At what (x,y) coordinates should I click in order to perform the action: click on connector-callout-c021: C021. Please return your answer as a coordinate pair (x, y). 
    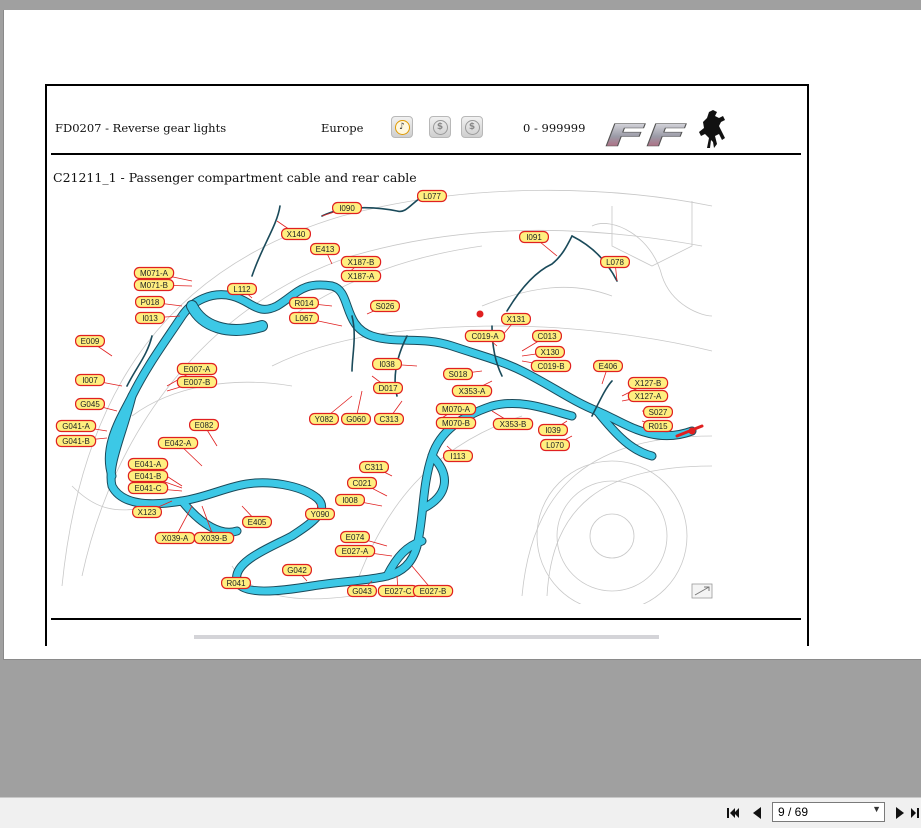
    Looking at the image, I should click on (362, 483).